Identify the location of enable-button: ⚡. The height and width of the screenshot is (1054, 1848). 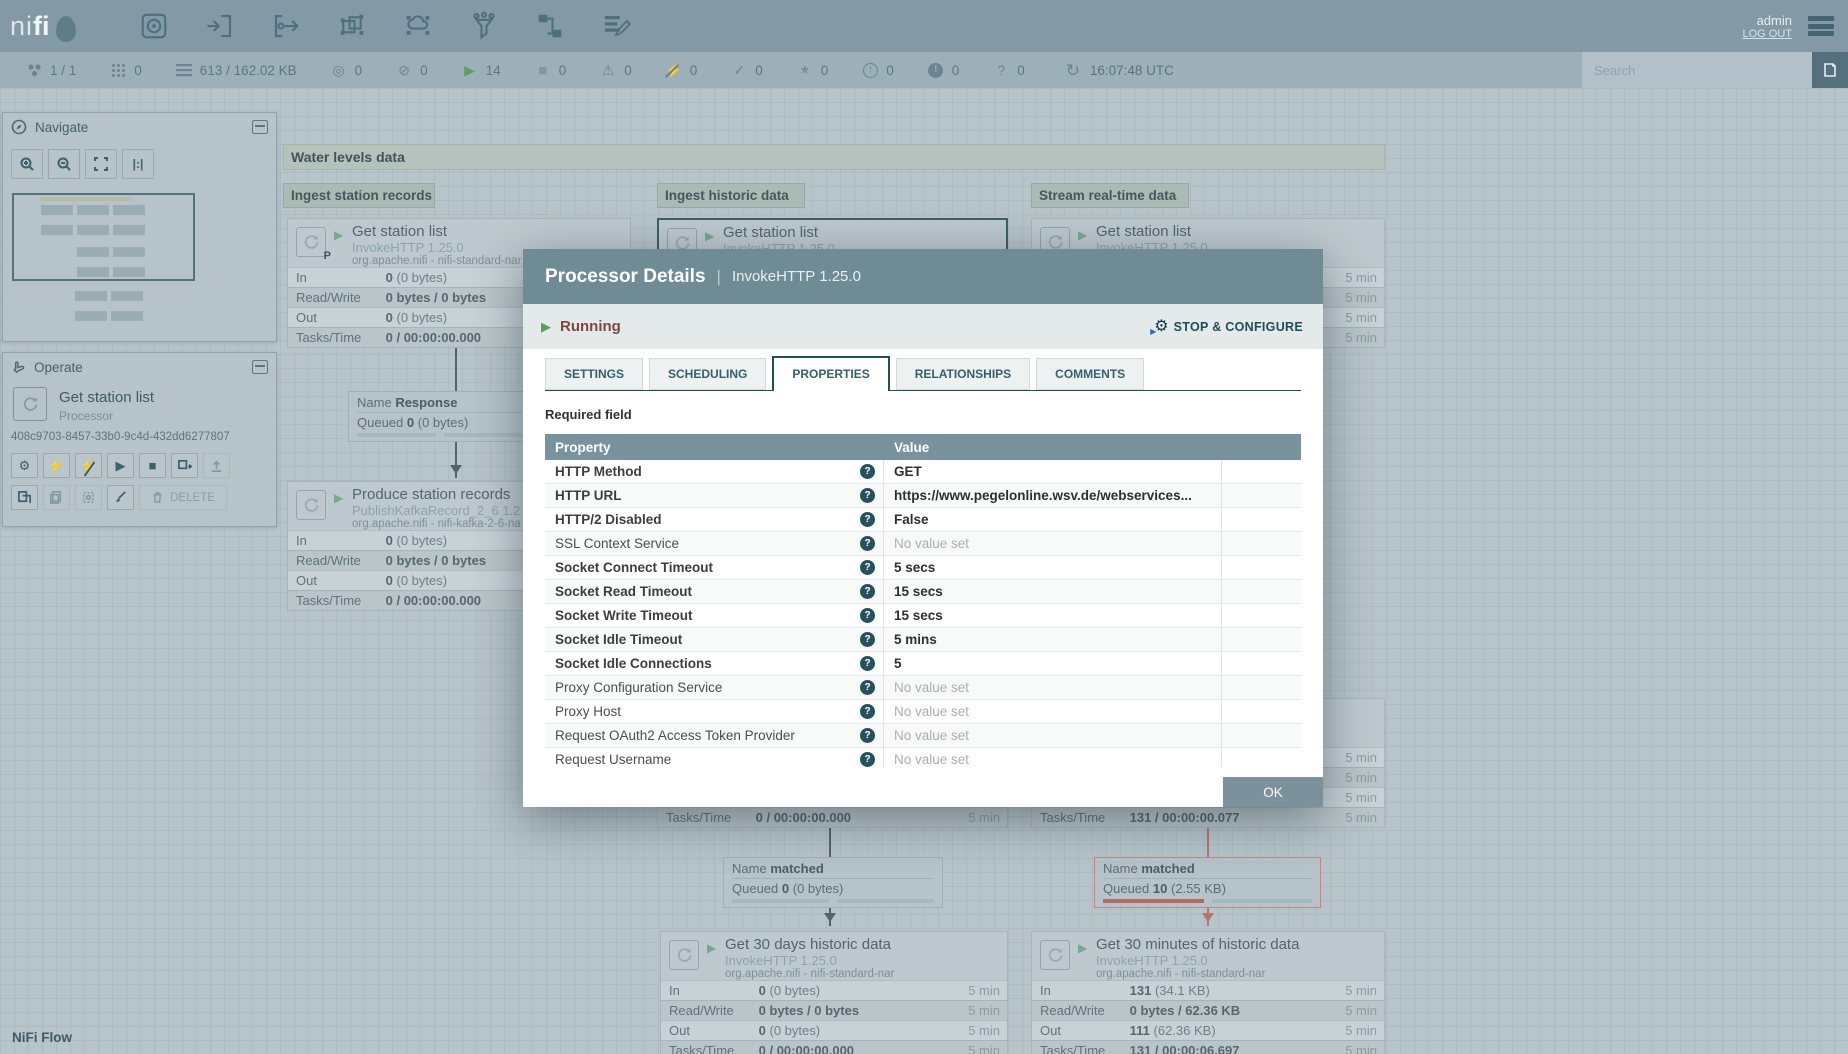
(56, 465).